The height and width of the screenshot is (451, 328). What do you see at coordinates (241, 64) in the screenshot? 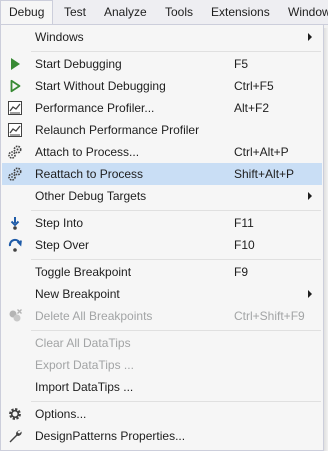
I see `shortcut-label: F5` at bounding box center [241, 64].